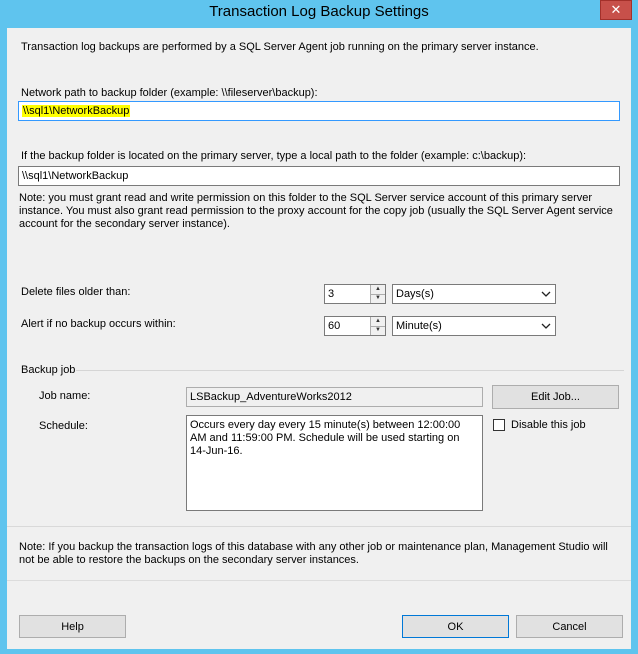 This screenshot has height=654, width=638. Describe the element at coordinates (355, 294) in the screenshot. I see `delete-files-stepper: 3 ▲ ▼` at that location.